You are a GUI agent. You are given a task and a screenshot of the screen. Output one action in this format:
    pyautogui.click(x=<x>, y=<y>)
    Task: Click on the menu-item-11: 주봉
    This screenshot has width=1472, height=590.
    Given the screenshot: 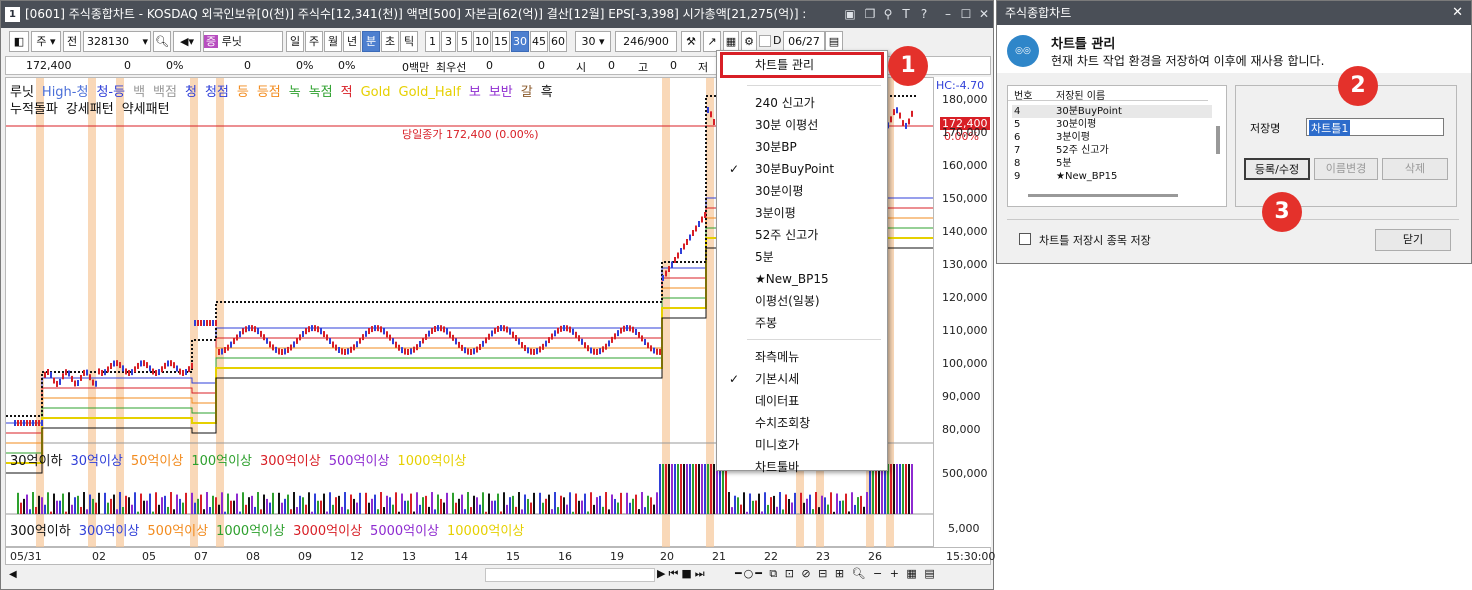 What is the action you would take?
    pyautogui.click(x=802, y=323)
    